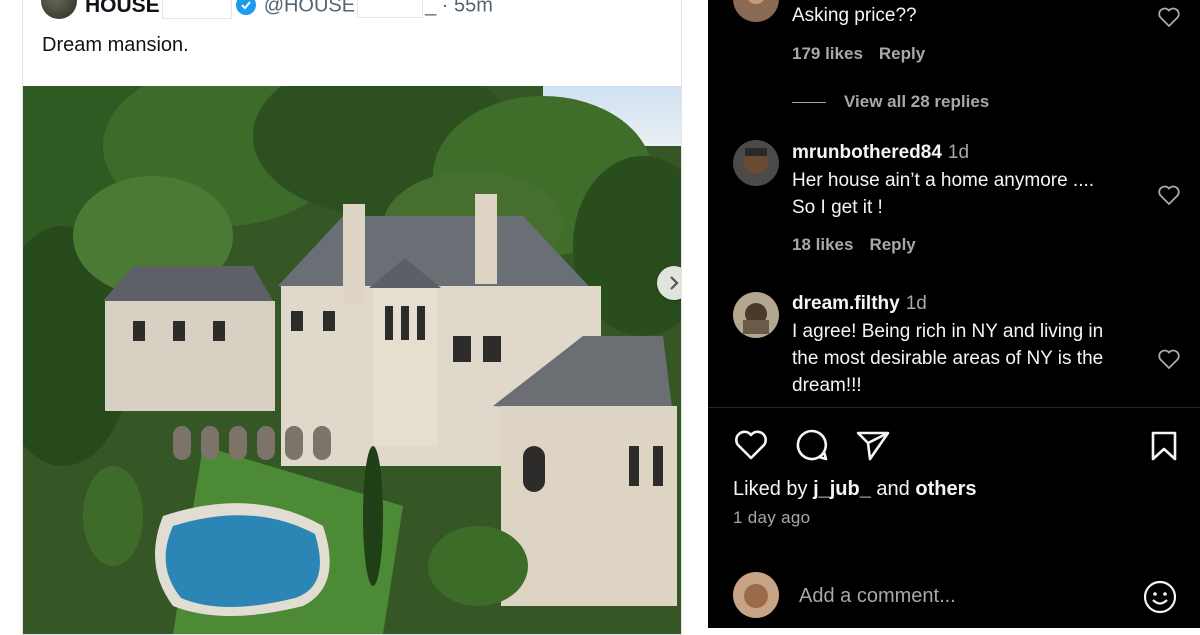 The image size is (1200, 635). What do you see at coordinates (954, 407) in the screenshot?
I see `divider` at bounding box center [954, 407].